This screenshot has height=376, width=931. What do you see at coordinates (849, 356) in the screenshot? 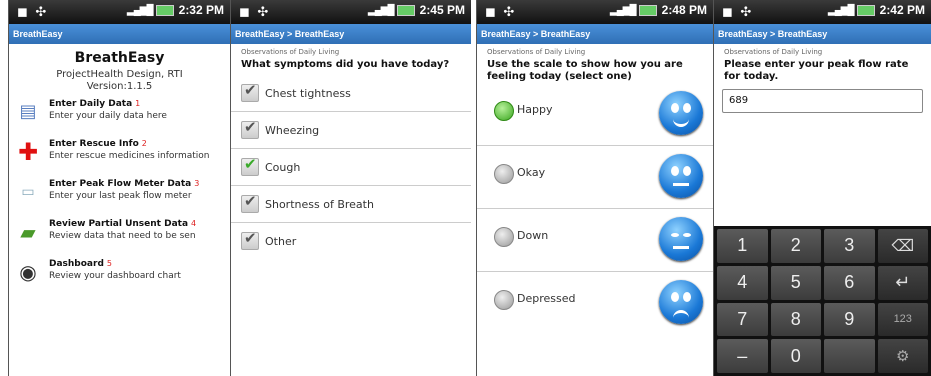
I see `key-blank` at bounding box center [849, 356].